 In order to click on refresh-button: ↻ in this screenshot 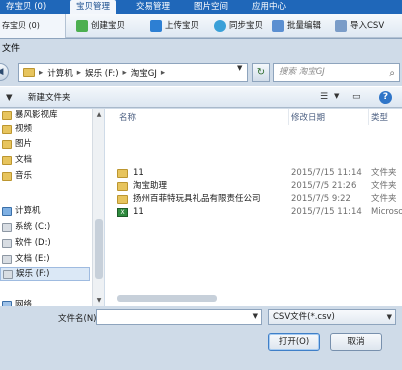, I will do `click(261, 72)`.